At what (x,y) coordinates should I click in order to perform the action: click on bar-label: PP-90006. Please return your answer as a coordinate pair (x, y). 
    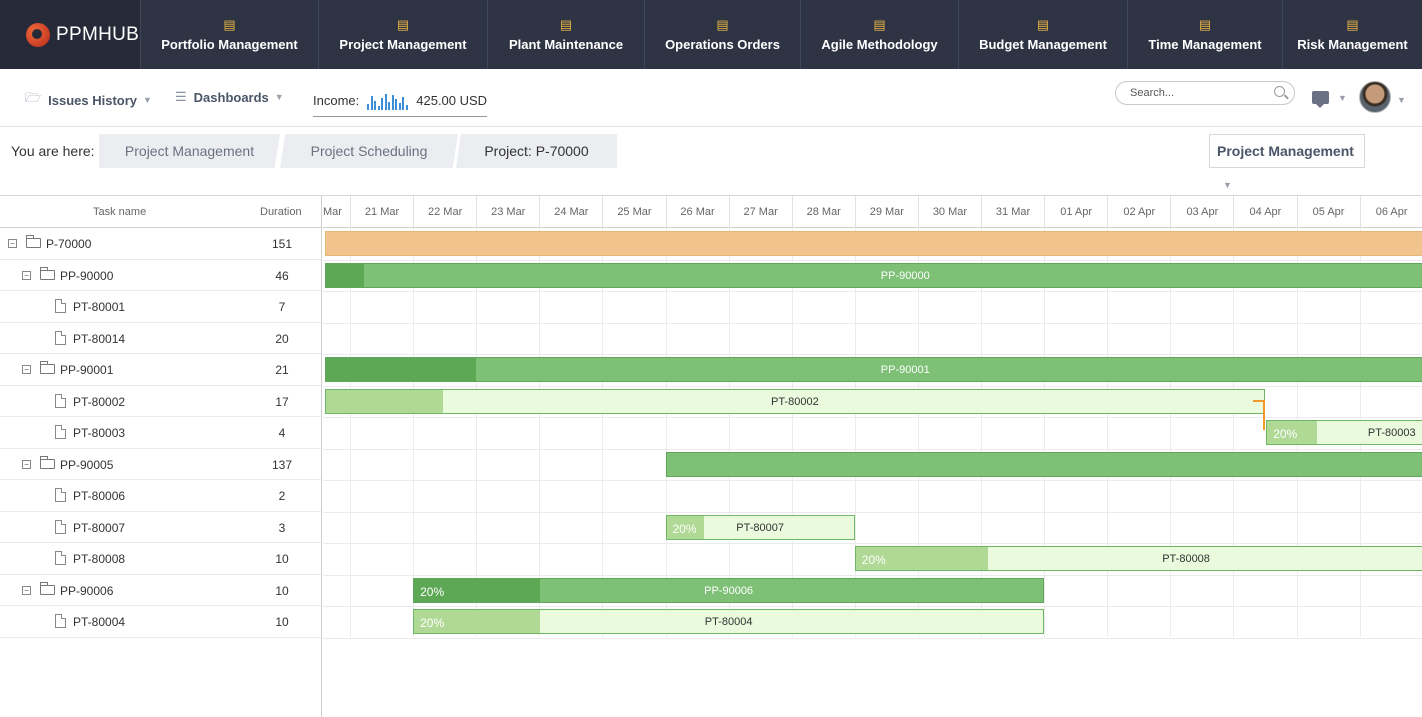
    Looking at the image, I should click on (728, 591).